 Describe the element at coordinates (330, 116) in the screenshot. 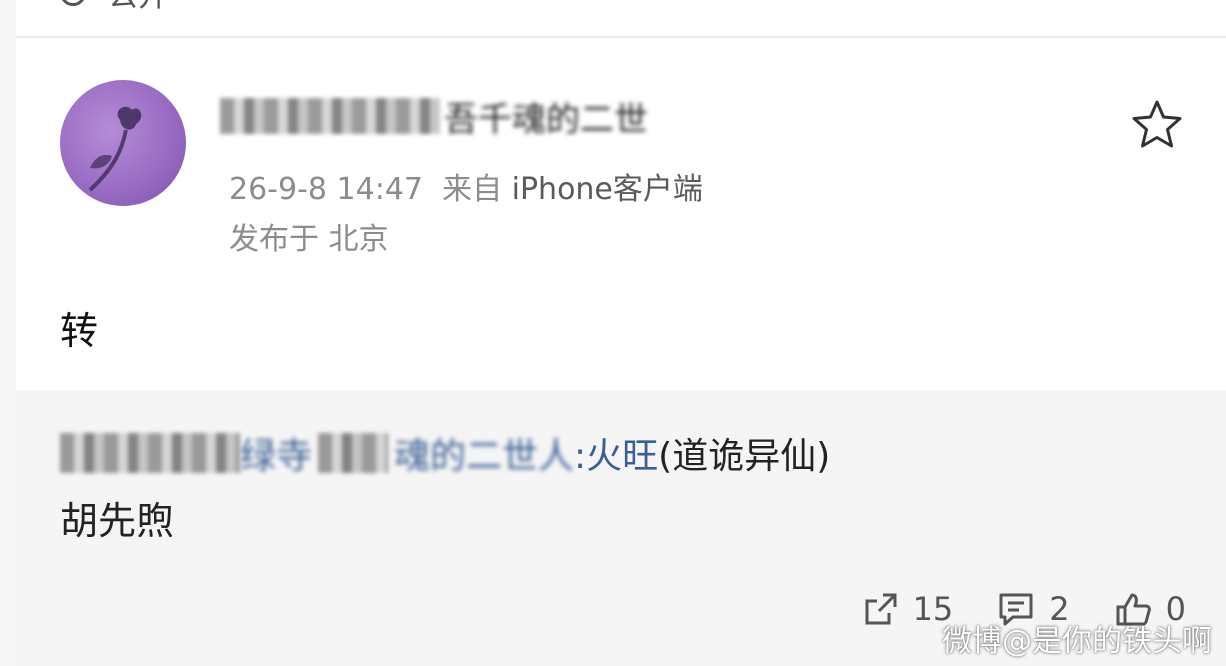

I see `name-mosaic` at that location.